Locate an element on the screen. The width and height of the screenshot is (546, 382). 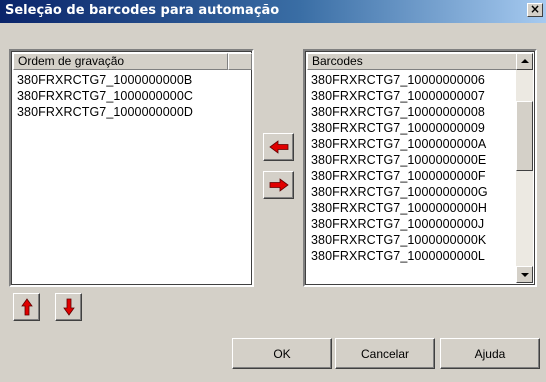
scroll-down-button is located at coordinates (524, 274).